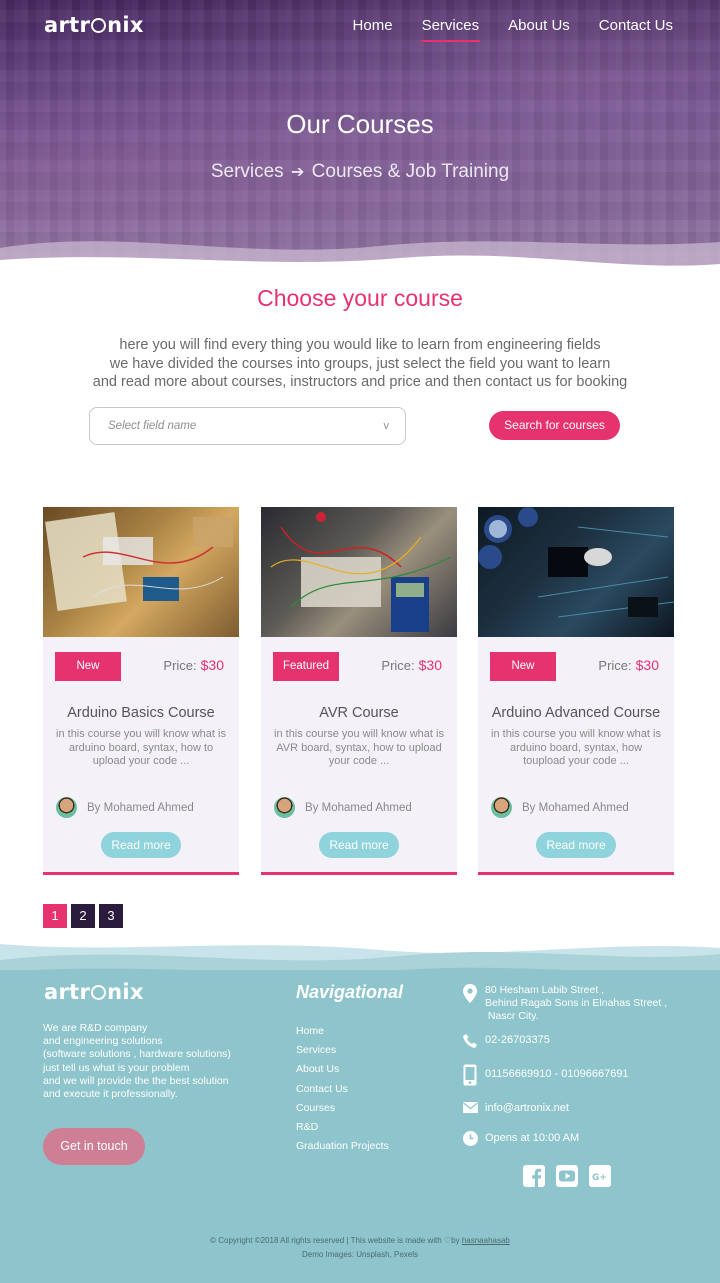  What do you see at coordinates (517, 1040) in the screenshot?
I see `phone-number: 02-26703375` at bounding box center [517, 1040].